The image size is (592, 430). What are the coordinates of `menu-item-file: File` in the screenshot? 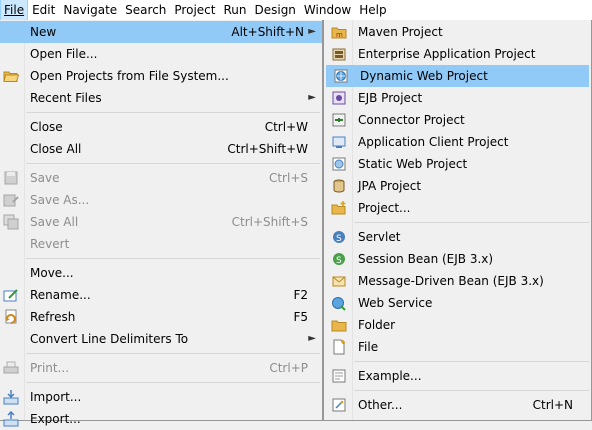 It's located at (457, 347).